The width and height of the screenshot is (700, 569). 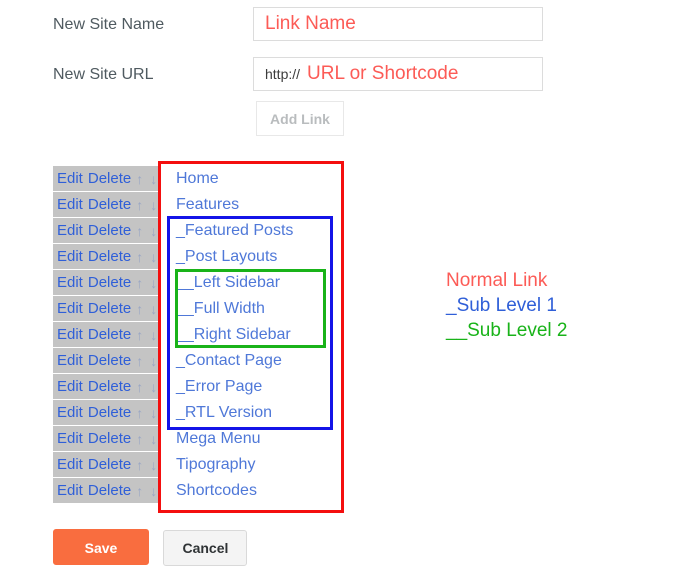 I want to click on site-name-input: Link Name, so click(x=398, y=24).